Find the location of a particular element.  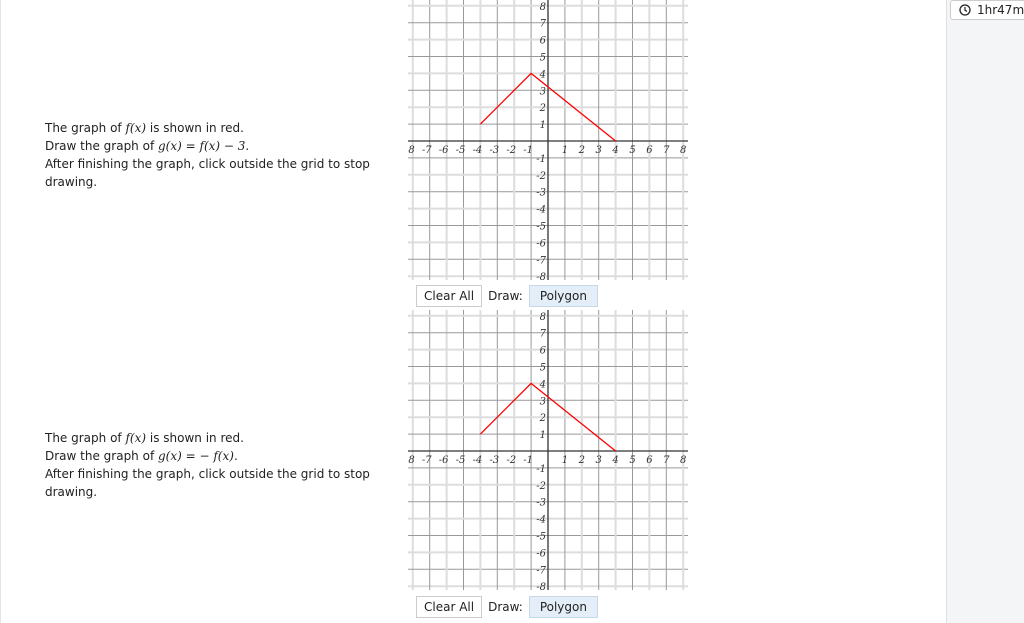

math: g(x) = − f(x). is located at coordinates (198, 456).